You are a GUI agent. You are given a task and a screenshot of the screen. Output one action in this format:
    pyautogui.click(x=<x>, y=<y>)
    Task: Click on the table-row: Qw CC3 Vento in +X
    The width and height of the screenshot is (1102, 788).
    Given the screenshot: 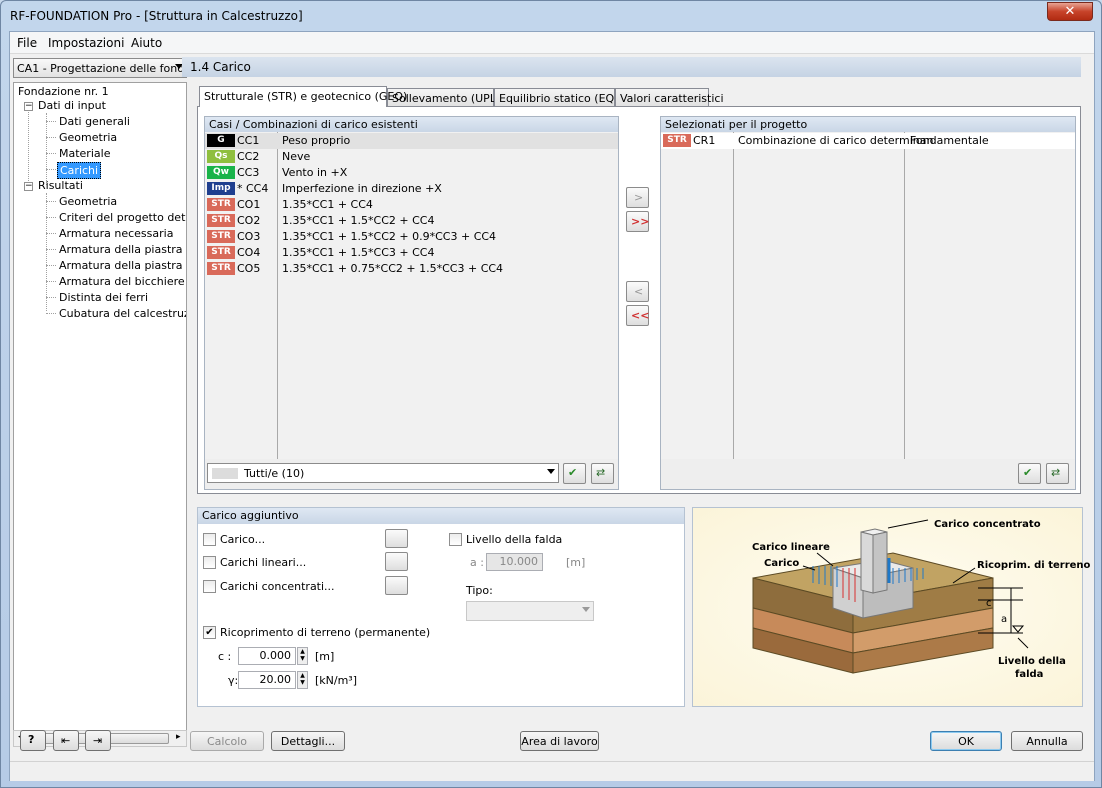 What is the action you would take?
    pyautogui.click(x=411, y=173)
    